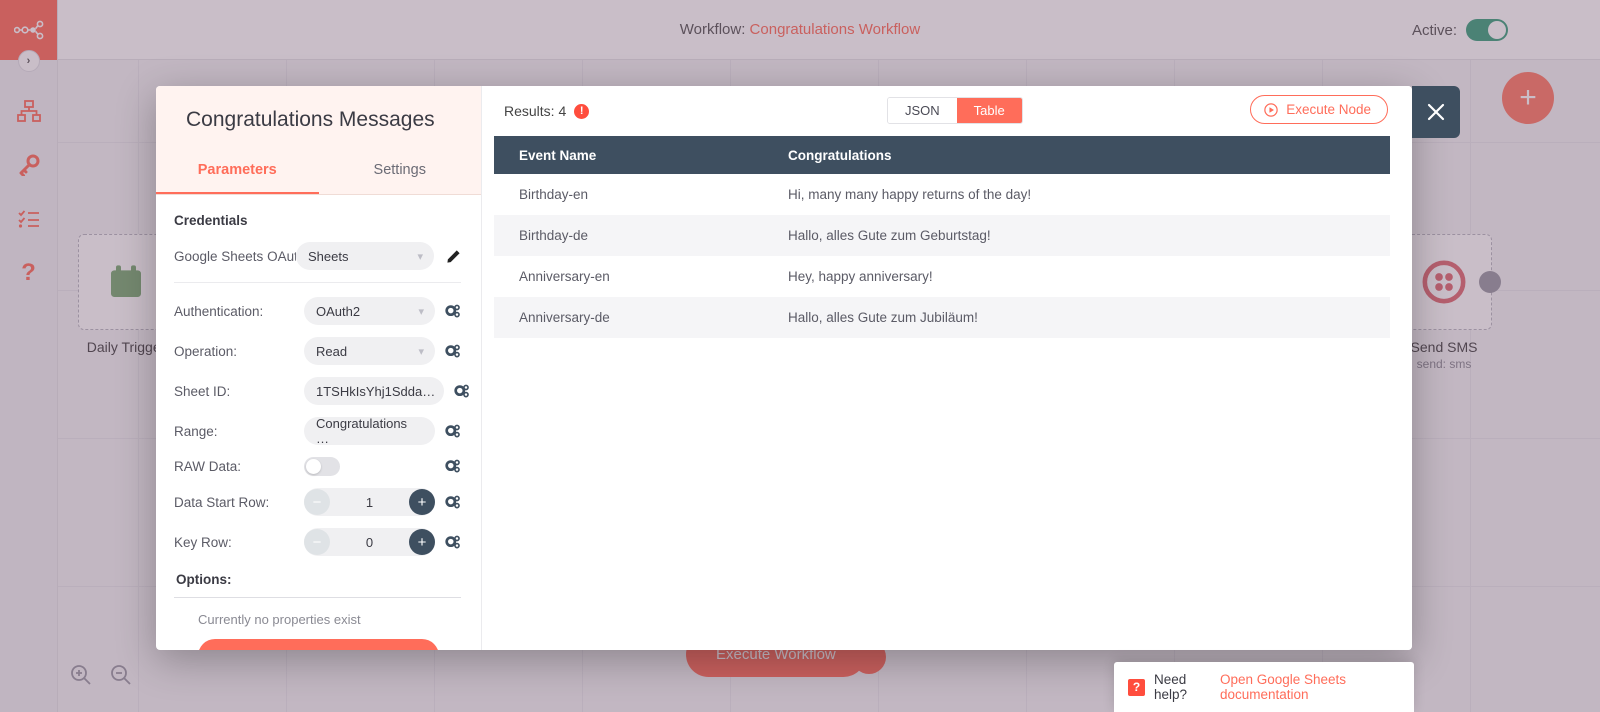 The image size is (1600, 712). I want to click on raw-data-toggle, so click(322, 466).